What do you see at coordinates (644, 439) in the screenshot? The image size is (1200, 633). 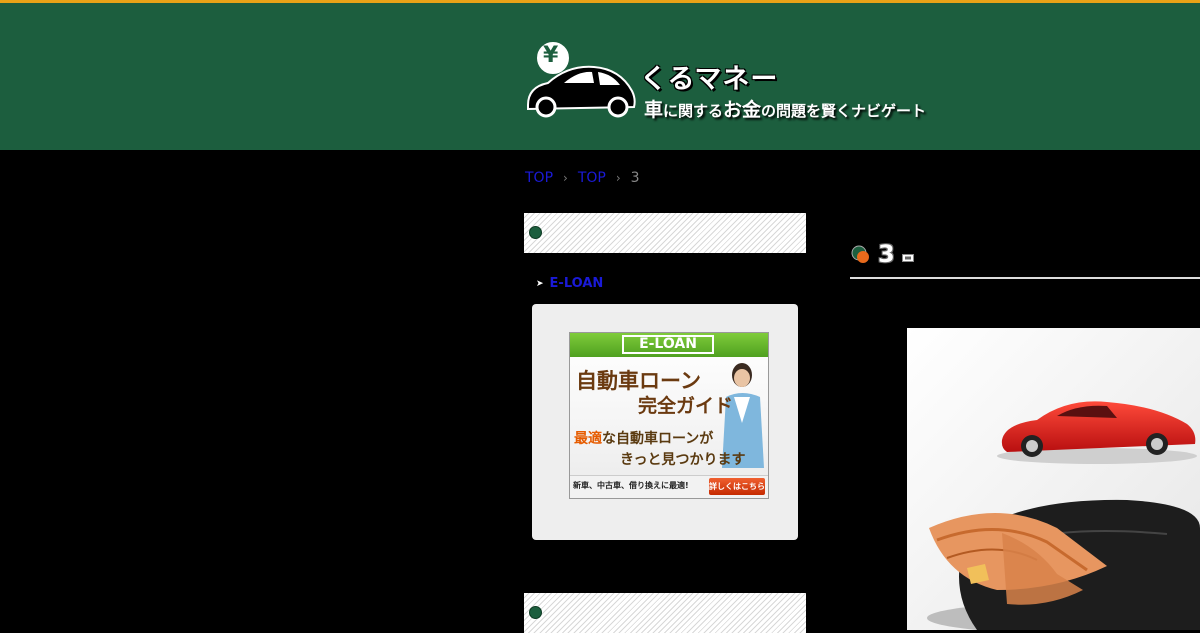 I see `ad-copy-1: 最適な自動車ローンが` at bounding box center [644, 439].